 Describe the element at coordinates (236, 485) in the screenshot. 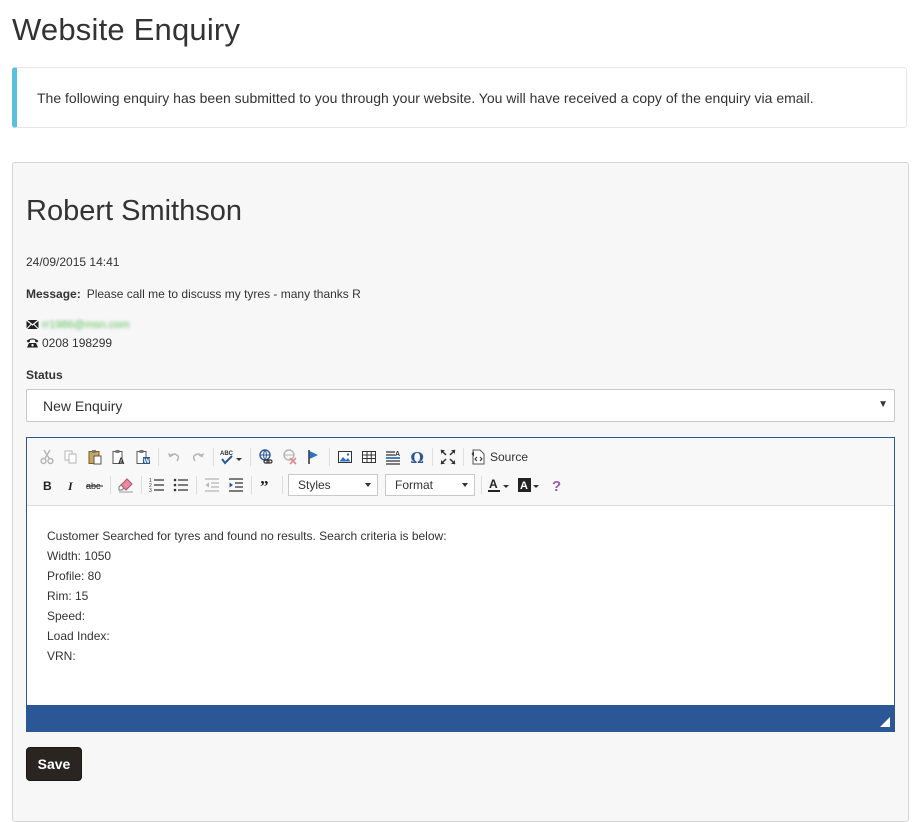

I see `increase-indent-icon` at that location.